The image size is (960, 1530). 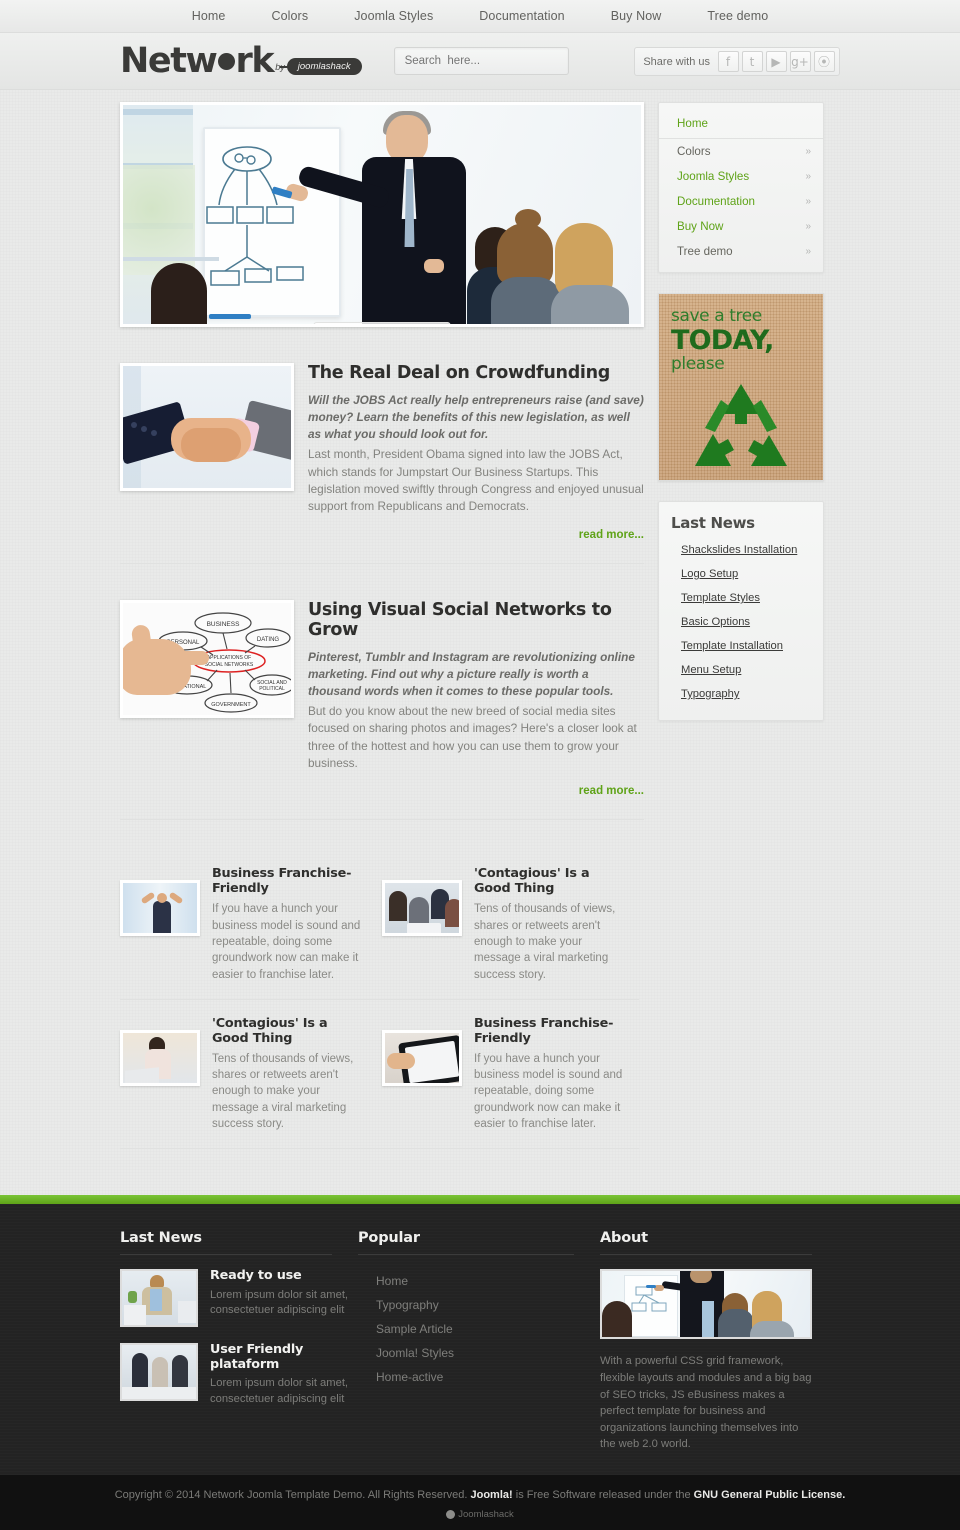 What do you see at coordinates (737, 16) in the screenshot?
I see `topnav-item-tree-demo: Tree demo` at bounding box center [737, 16].